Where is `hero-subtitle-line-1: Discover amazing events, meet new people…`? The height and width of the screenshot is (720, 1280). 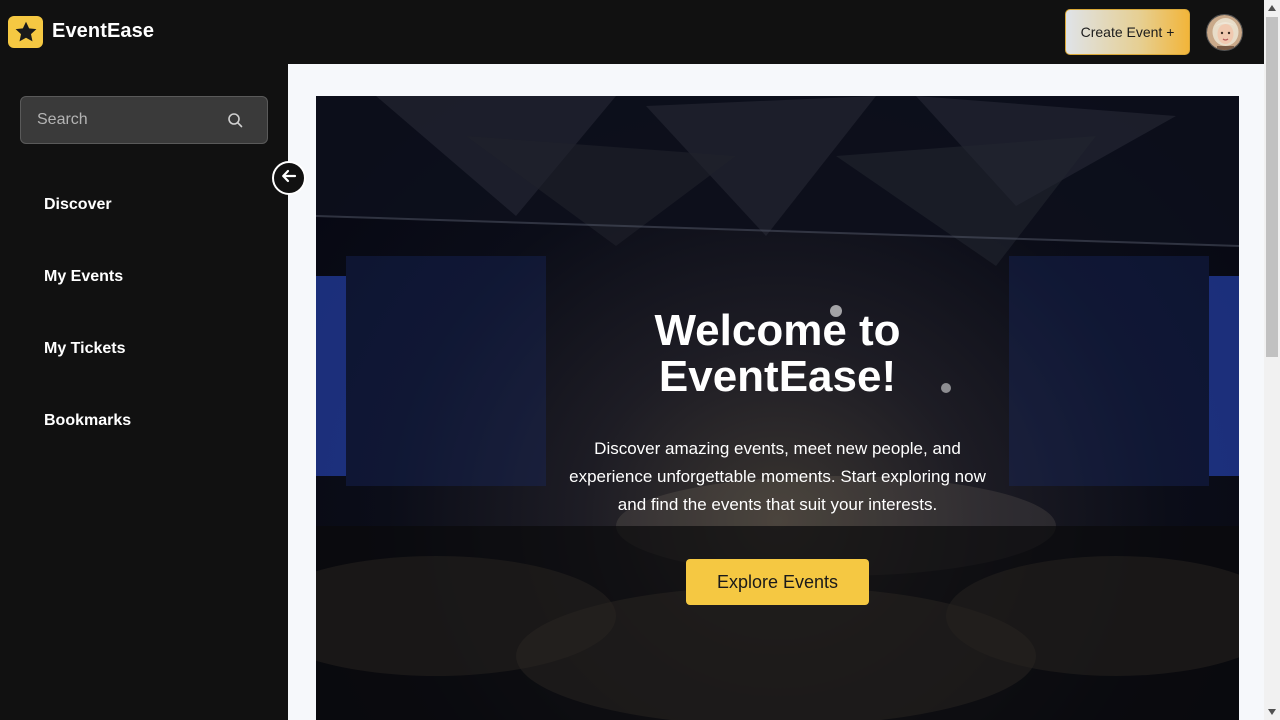 hero-subtitle-line-1: Discover amazing events, meet new people… is located at coordinates (777, 448).